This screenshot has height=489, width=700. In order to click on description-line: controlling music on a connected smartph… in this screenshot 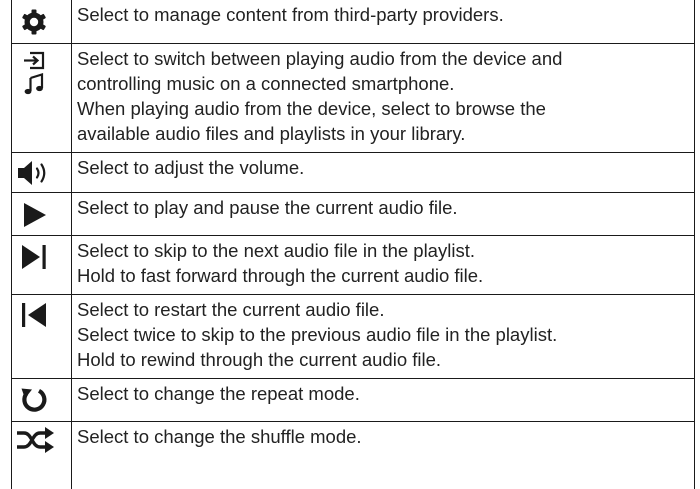, I will do `click(266, 83)`.